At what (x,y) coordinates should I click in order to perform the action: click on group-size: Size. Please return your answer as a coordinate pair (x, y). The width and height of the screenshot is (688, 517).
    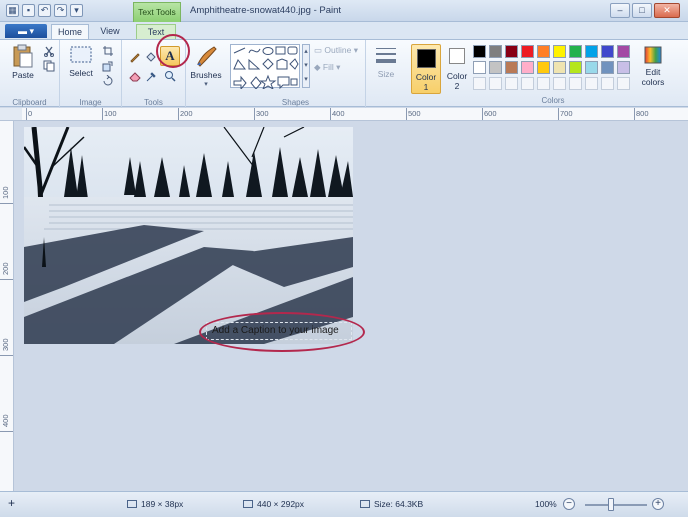
    Looking at the image, I should click on (386, 74).